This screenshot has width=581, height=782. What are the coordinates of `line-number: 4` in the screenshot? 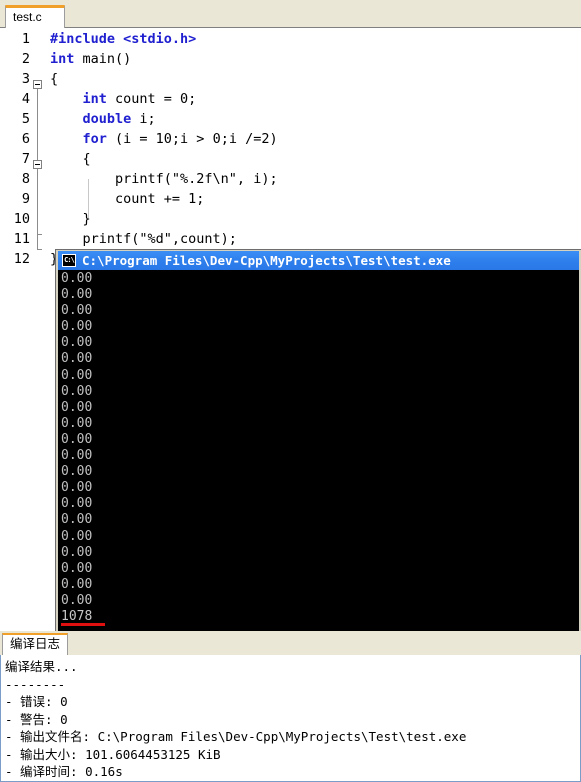 It's located at (25, 99).